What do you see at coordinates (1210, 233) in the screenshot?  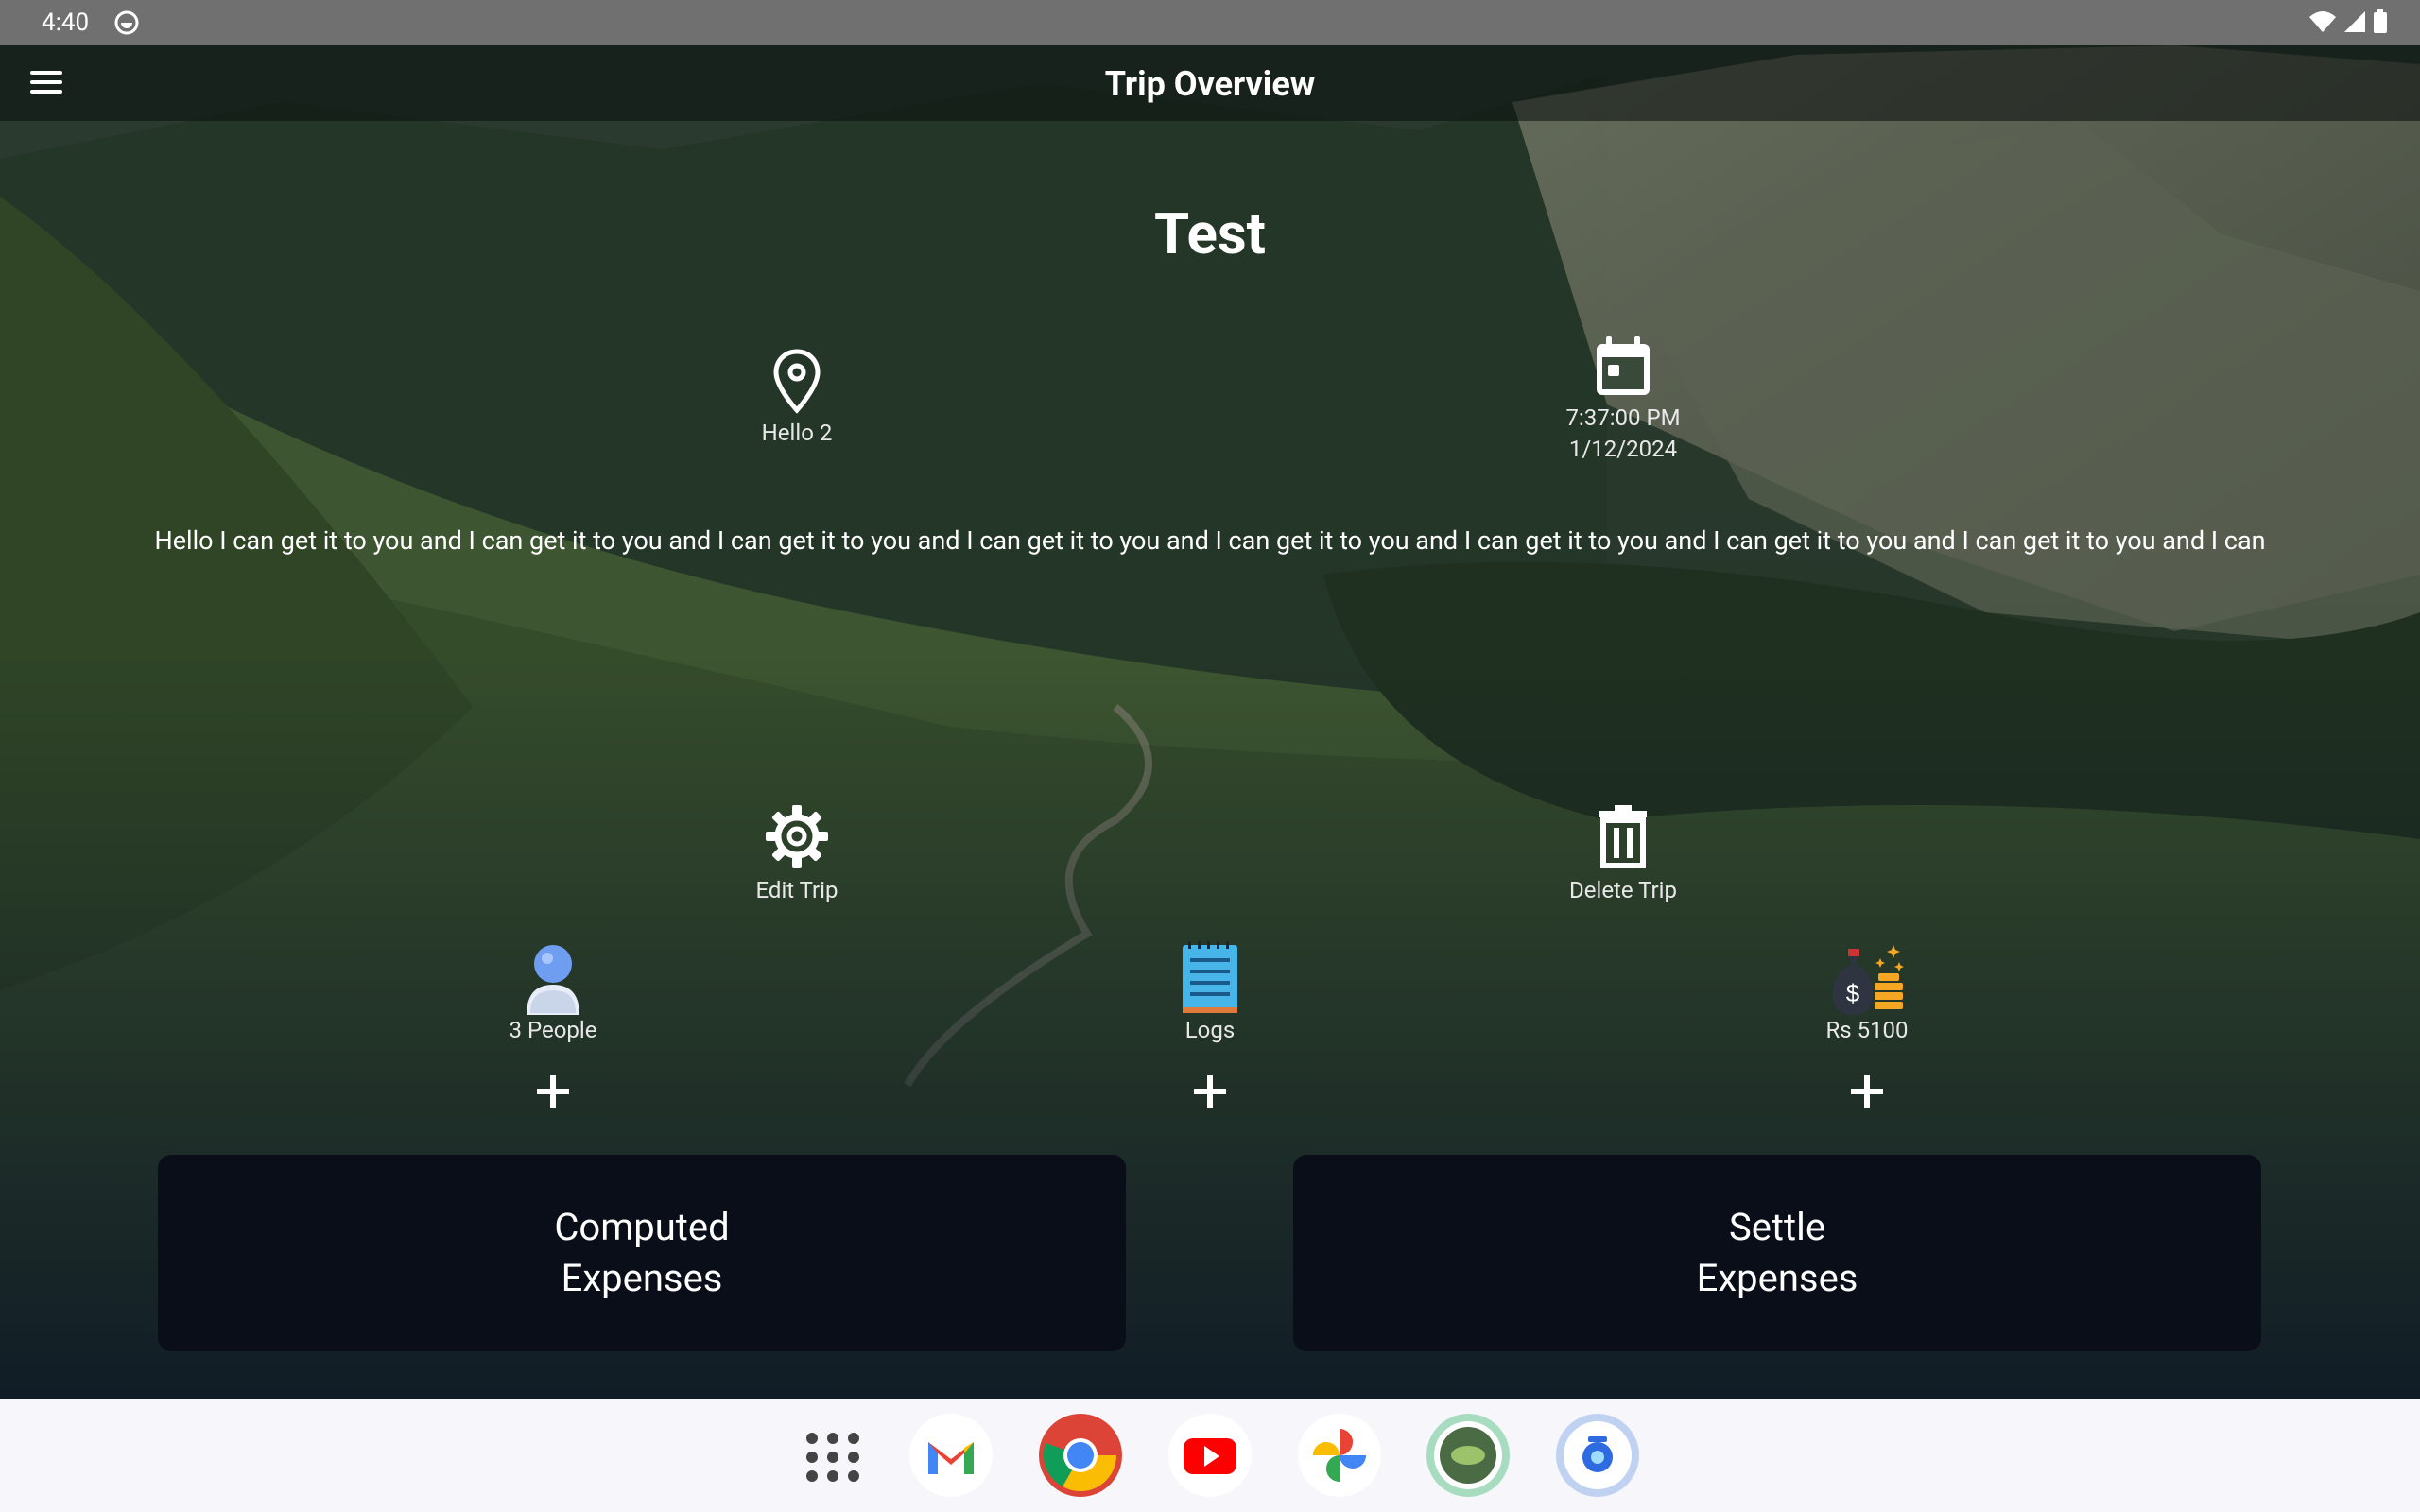 I see `trip-name: Test` at bounding box center [1210, 233].